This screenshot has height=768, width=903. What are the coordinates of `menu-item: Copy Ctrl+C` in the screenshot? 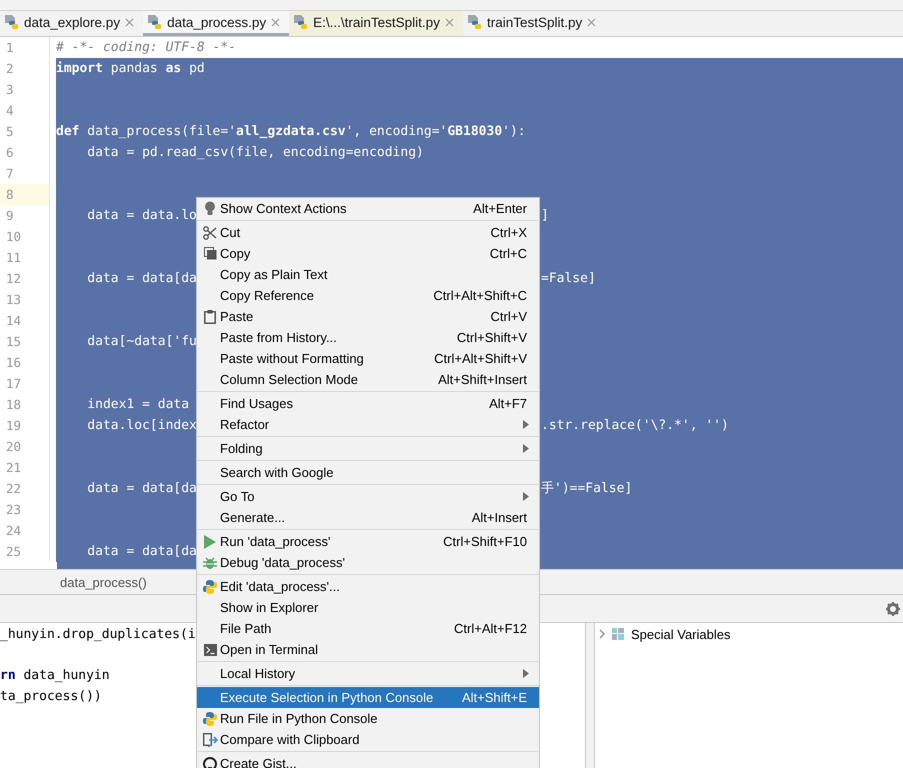 It's located at (368, 253).